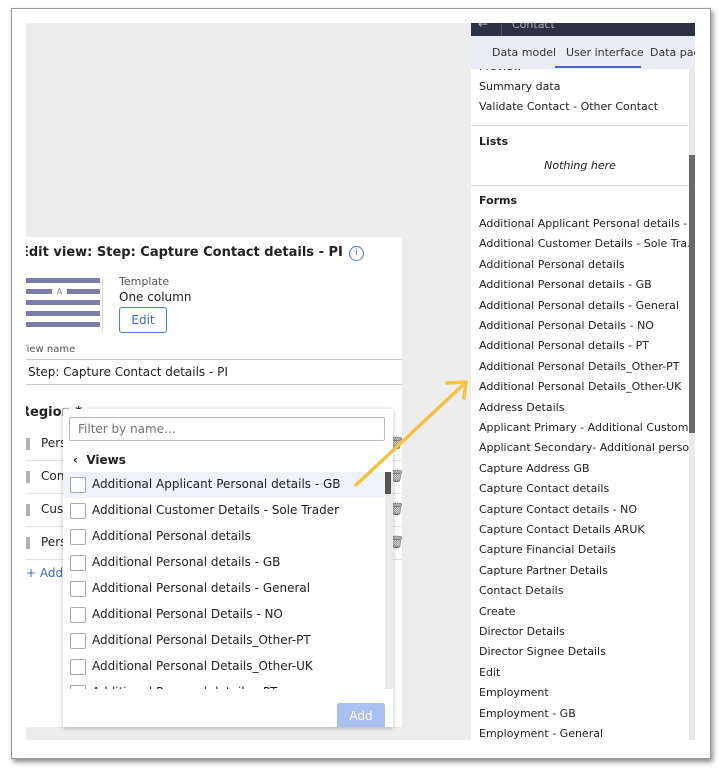  What do you see at coordinates (521, 407) in the screenshot?
I see `form-item: Address Details` at bounding box center [521, 407].